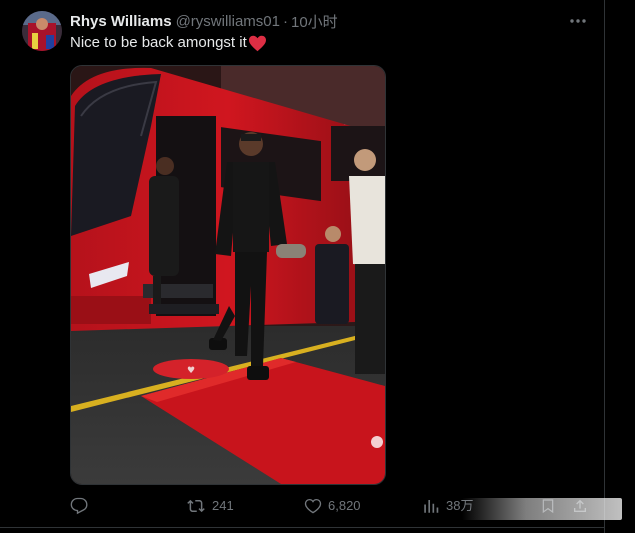  I want to click on tweet-header: Rhys Williams @ryswilliams01 · 10小时, so click(204, 21).